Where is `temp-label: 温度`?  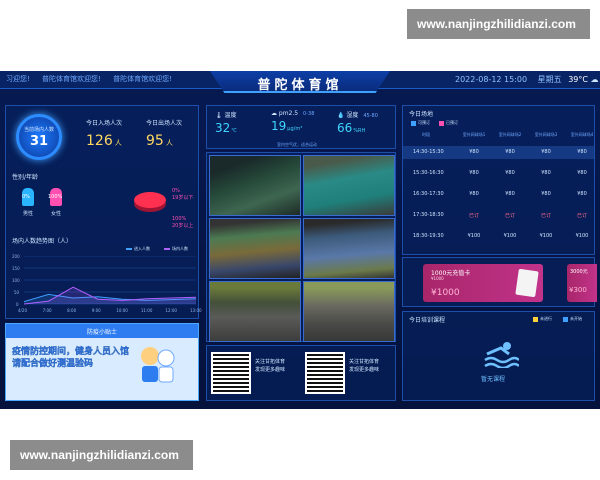 temp-label: 温度 is located at coordinates (230, 115).